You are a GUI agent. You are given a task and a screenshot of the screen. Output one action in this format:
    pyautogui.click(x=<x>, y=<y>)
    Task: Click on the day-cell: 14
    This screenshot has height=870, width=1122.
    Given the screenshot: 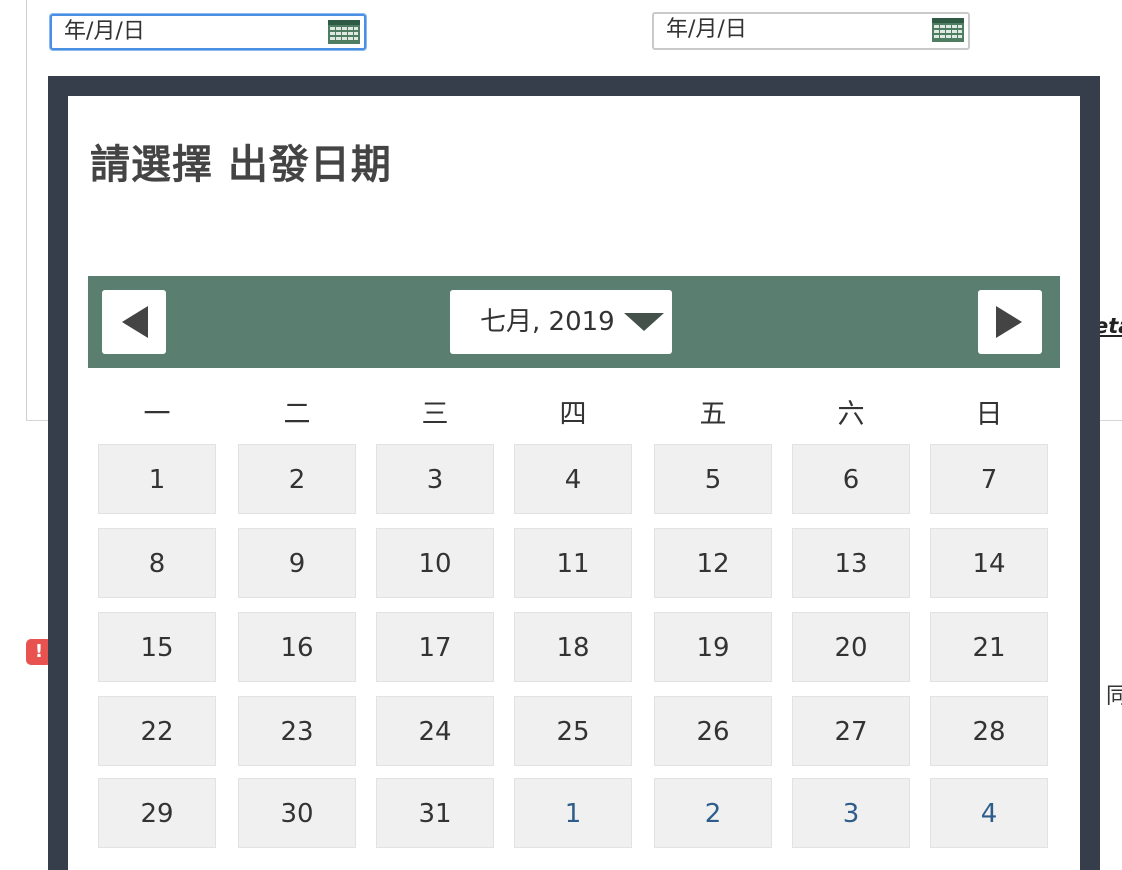 What is the action you would take?
    pyautogui.click(x=989, y=563)
    